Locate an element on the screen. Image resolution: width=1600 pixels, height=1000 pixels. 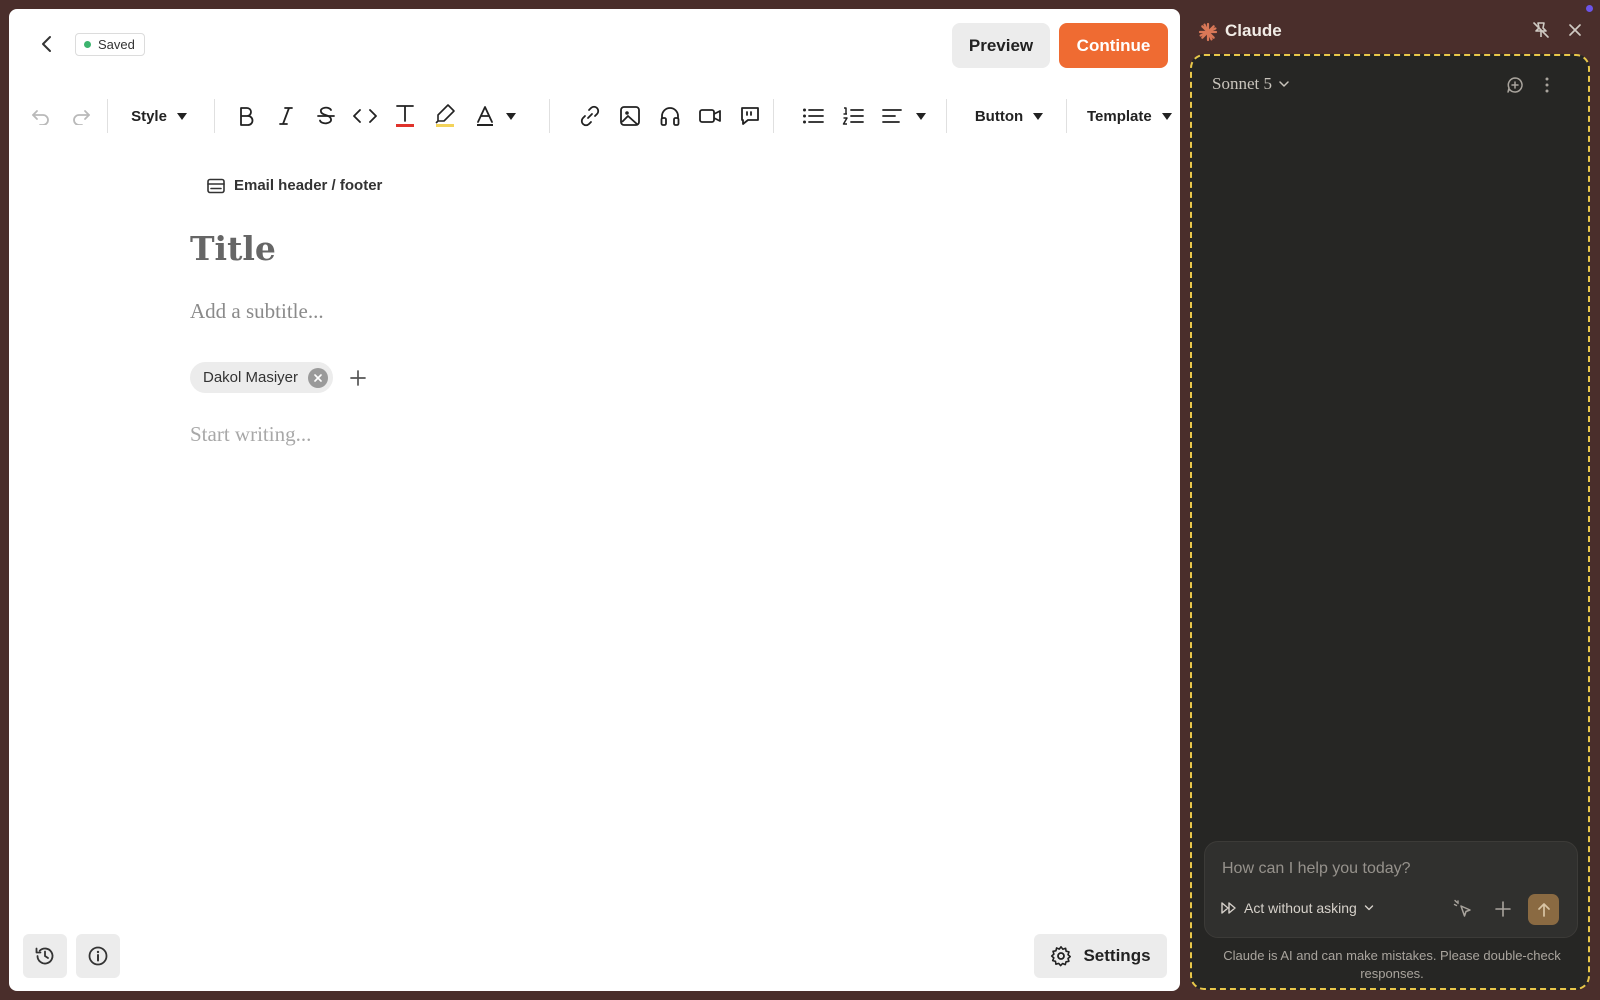
permission-mode-dropdown: Act without asking is located at coordinates (1297, 908).